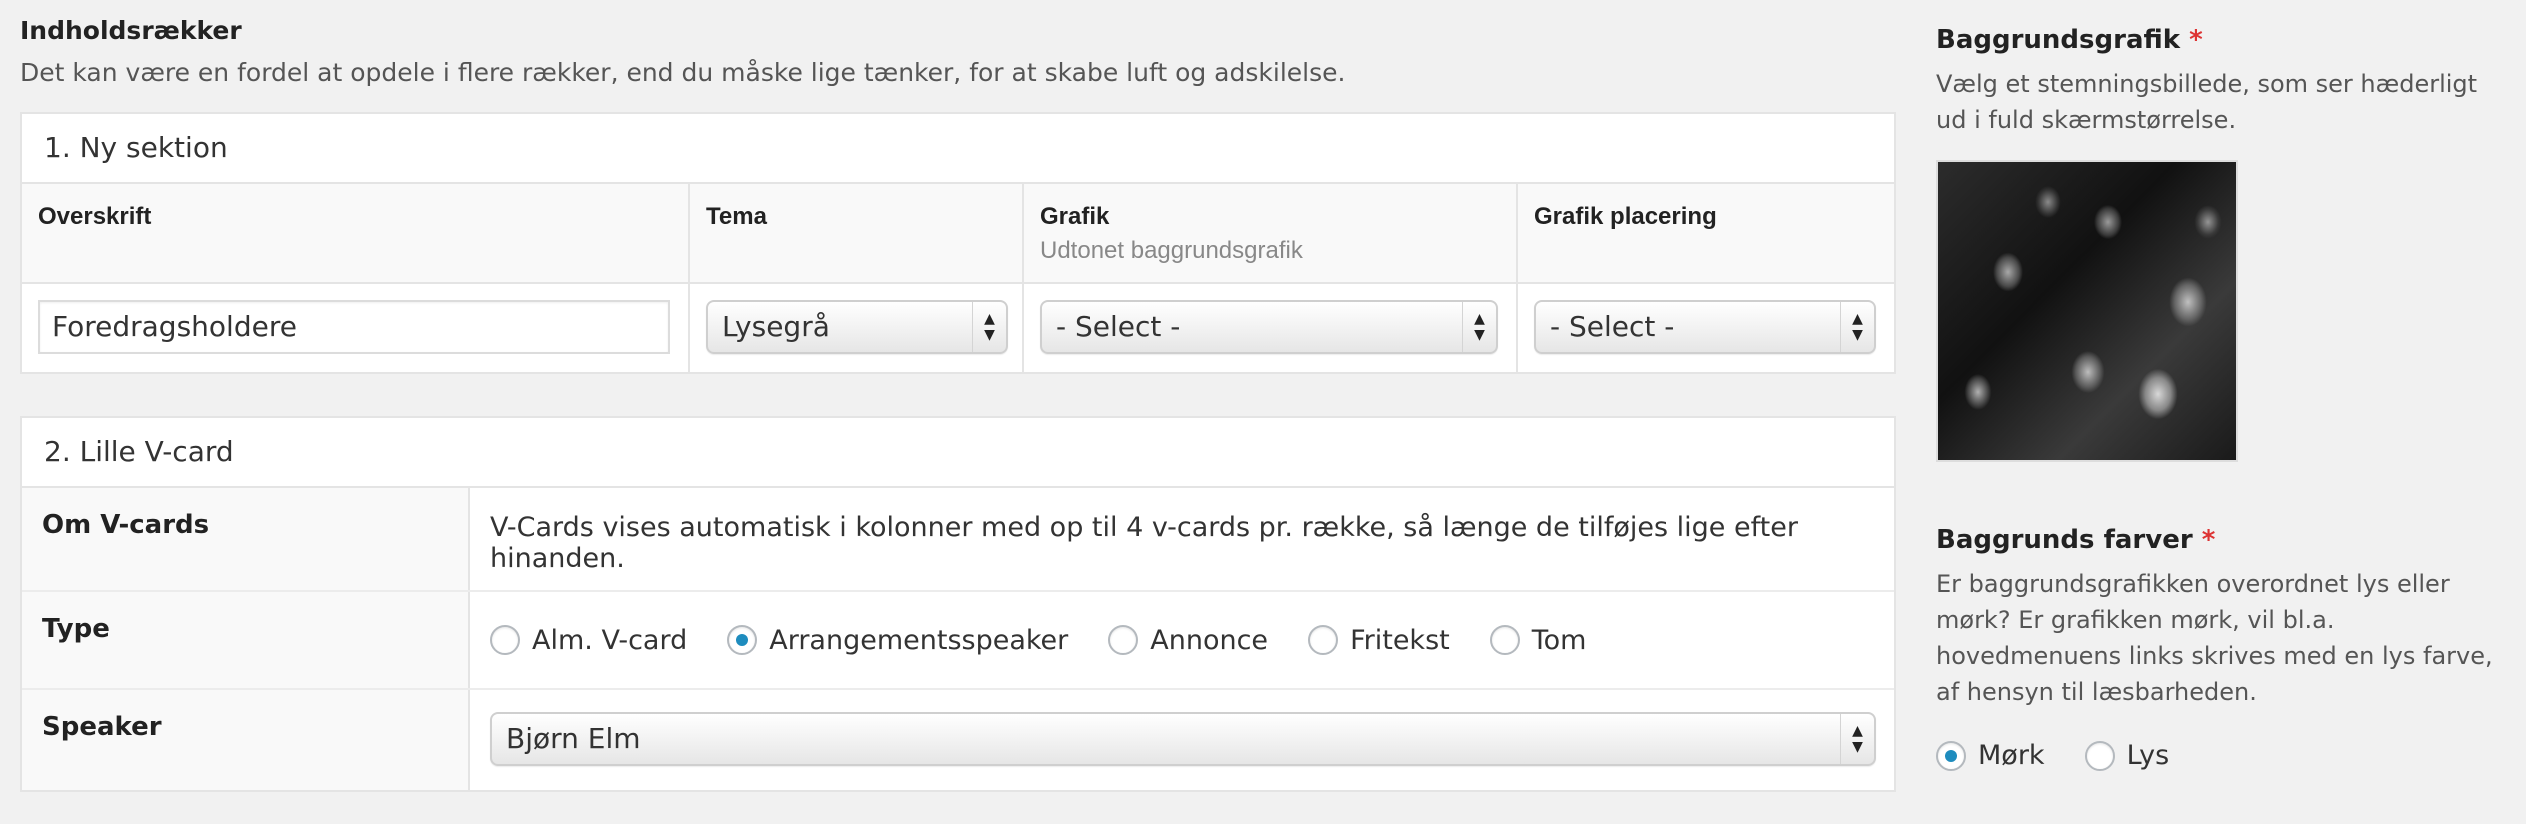 The width and height of the screenshot is (2526, 824). What do you see at coordinates (1075, 216) in the screenshot?
I see `header-label: Grafik` at bounding box center [1075, 216].